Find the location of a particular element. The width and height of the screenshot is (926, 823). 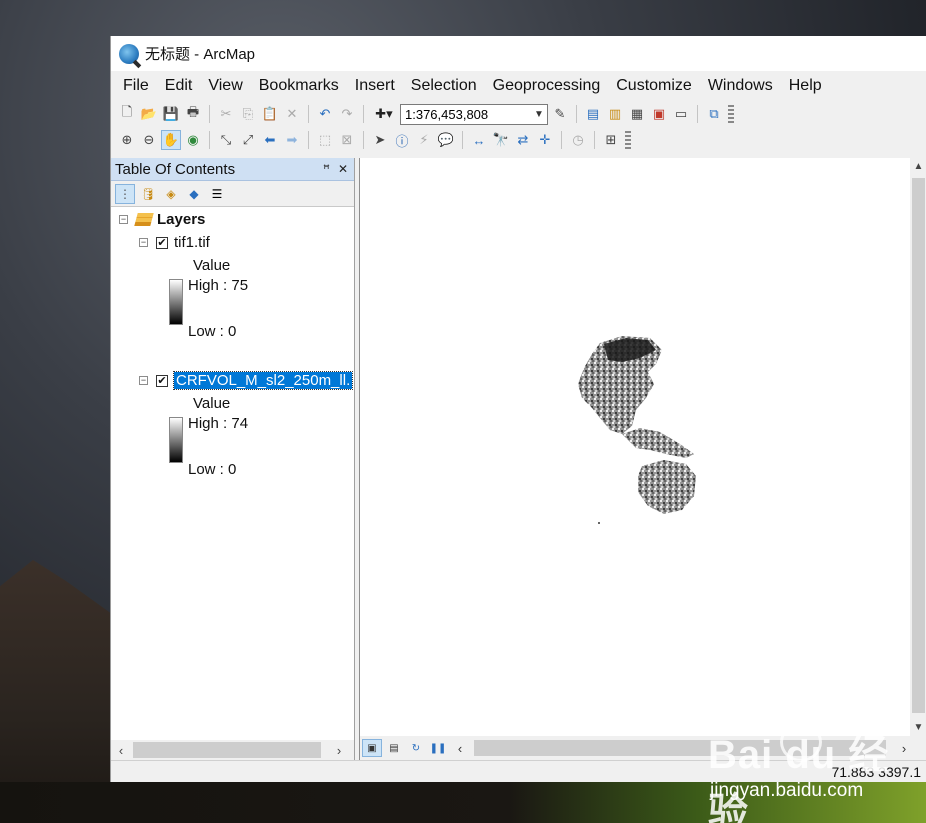

select-elements-icon: ➤ is located at coordinates (380, 140).